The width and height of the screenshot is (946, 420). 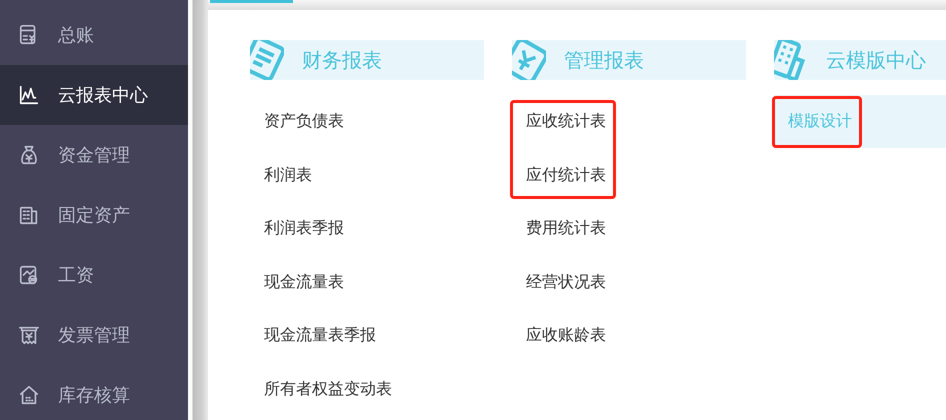 I want to click on report-link: 费用统计表, so click(x=566, y=229).